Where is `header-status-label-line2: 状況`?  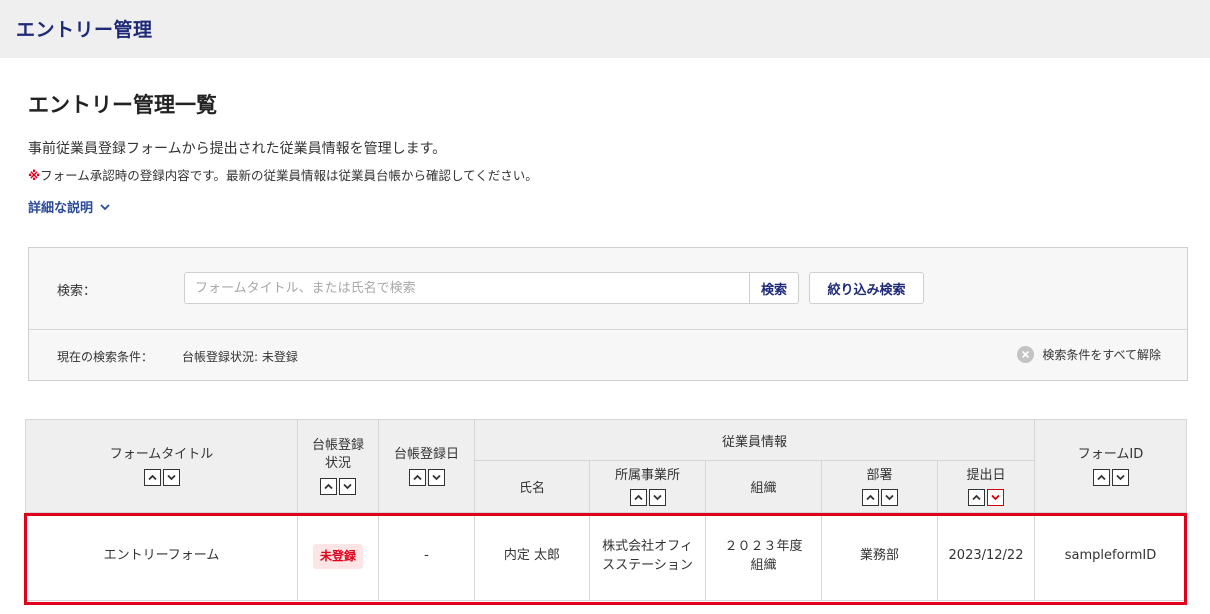 header-status-label-line2: 状況 is located at coordinates (337, 463).